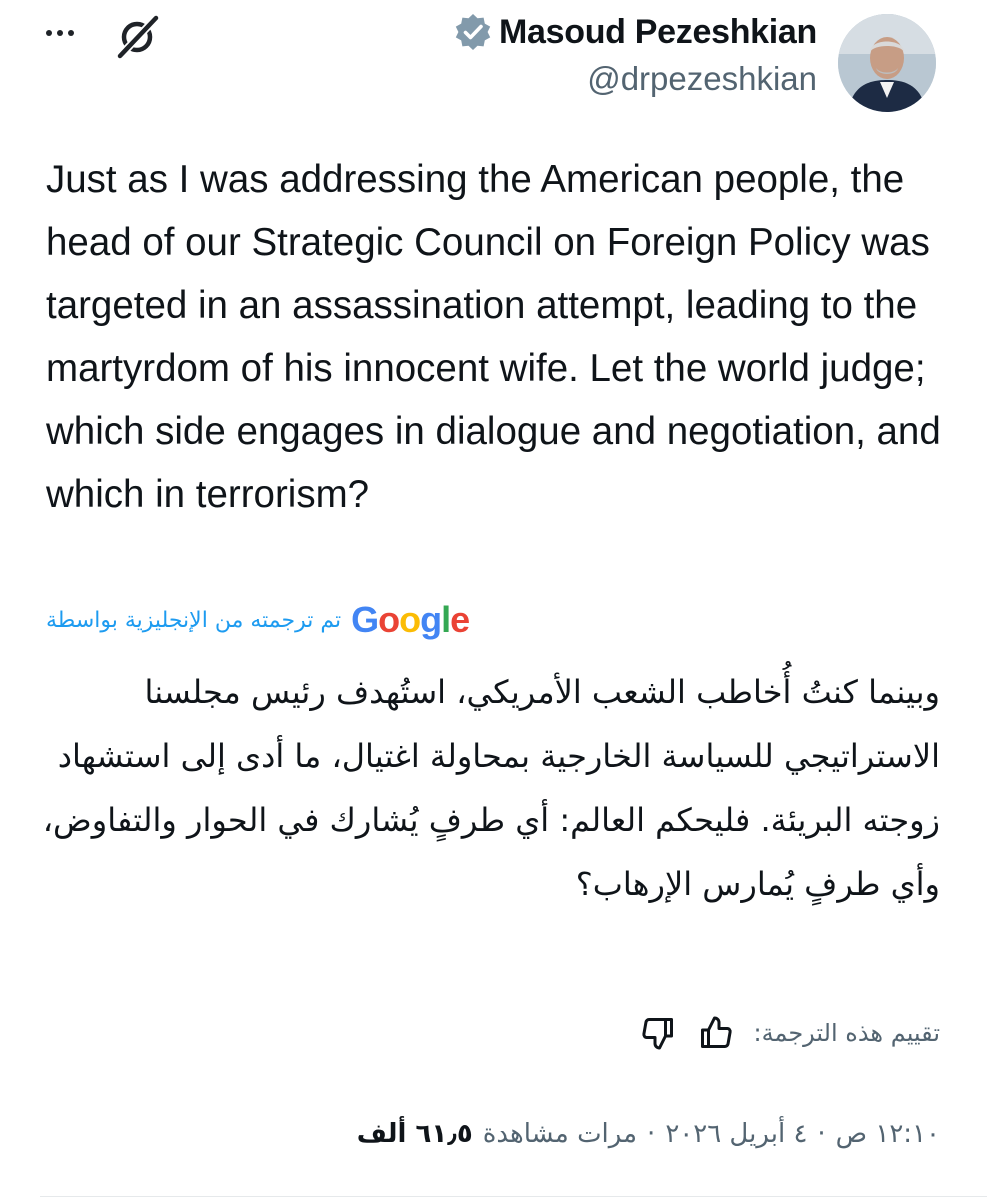 Image resolution: width=987 pixels, height=1200 pixels. I want to click on translated-by-label: تم ترجمته من الإنجليزية بواسطة, so click(194, 620).